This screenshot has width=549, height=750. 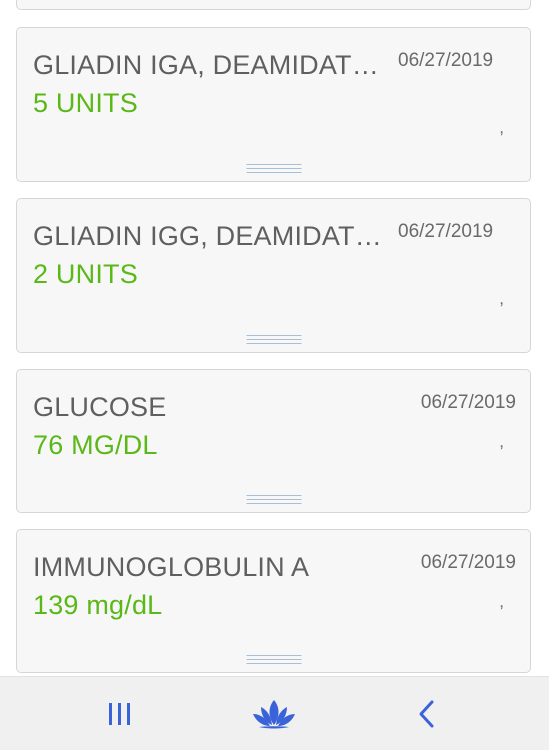 What do you see at coordinates (100, 407) in the screenshot?
I see `test-name: GLUCOSE` at bounding box center [100, 407].